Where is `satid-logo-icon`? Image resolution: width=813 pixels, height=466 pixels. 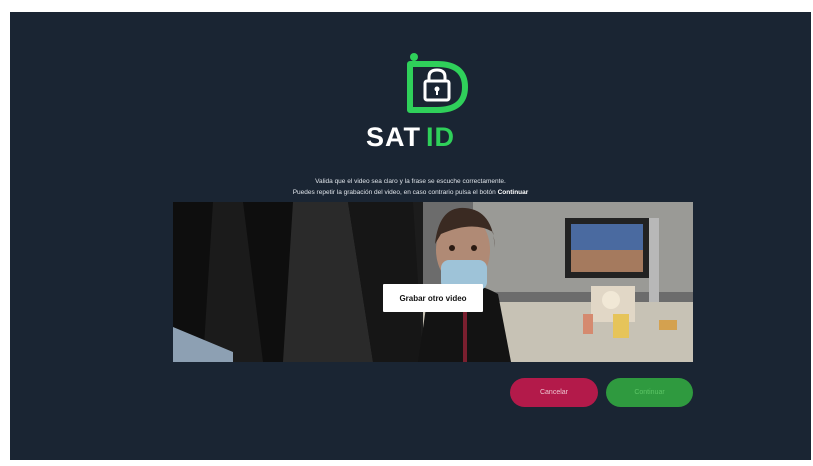
satid-logo-icon is located at coordinates (440, 84).